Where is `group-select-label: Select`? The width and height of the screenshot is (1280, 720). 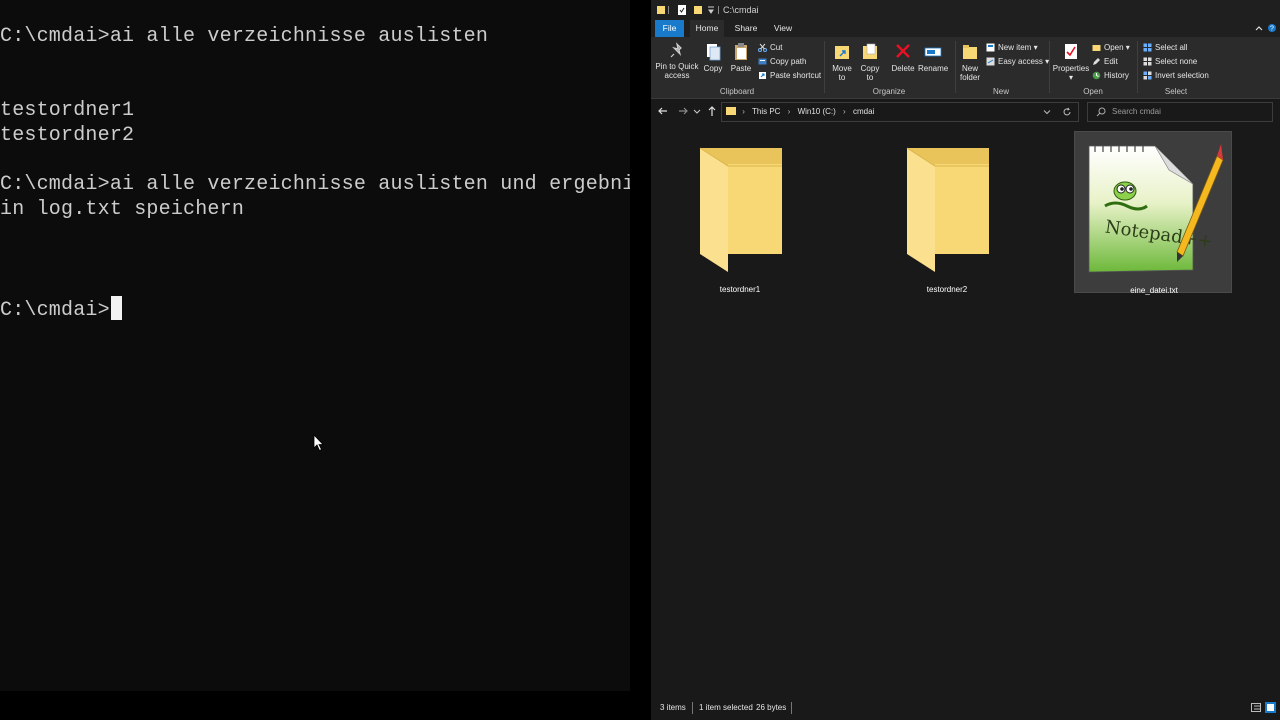
group-select-label: Select is located at coordinates (1176, 91).